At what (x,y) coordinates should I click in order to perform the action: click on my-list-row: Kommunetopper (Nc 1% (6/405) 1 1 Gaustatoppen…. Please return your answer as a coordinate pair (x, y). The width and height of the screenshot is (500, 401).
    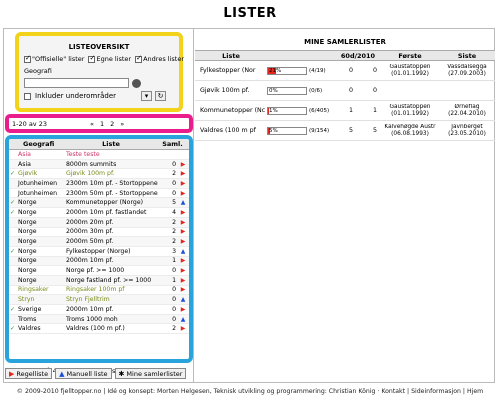
    Looking at the image, I should click on (345, 111).